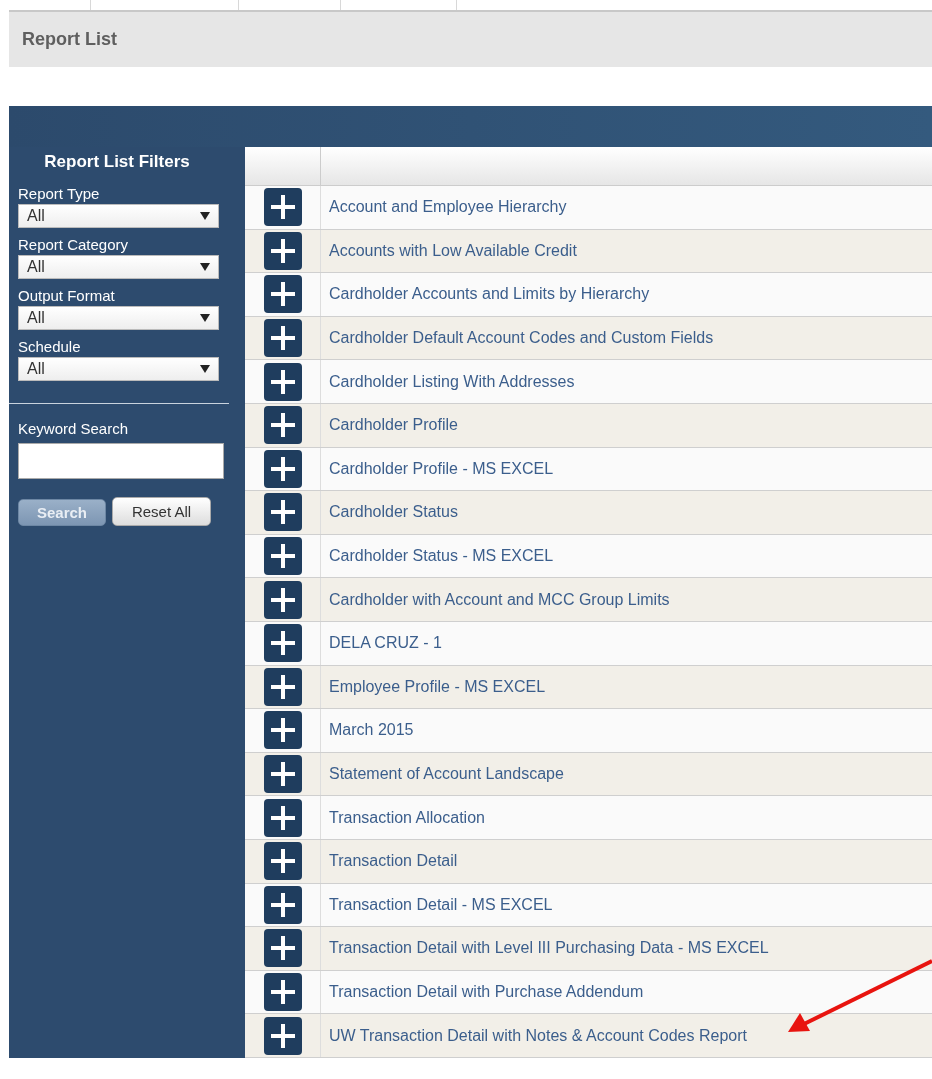 The height and width of the screenshot is (1079, 932). Describe the element at coordinates (117, 162) in the screenshot. I see `filters-title: Report List Filters` at that location.